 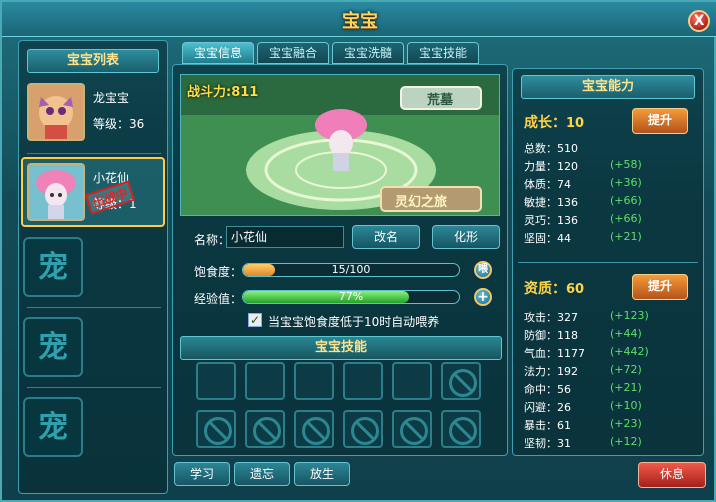 I want to click on aptitude-value: 60, so click(x=575, y=289).